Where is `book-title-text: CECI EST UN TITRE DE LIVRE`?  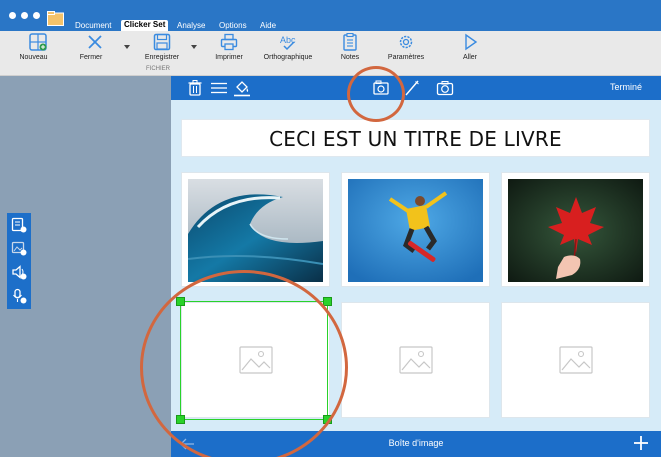 book-title-text: CECI EST UN TITRE DE LIVRE is located at coordinates (415, 139).